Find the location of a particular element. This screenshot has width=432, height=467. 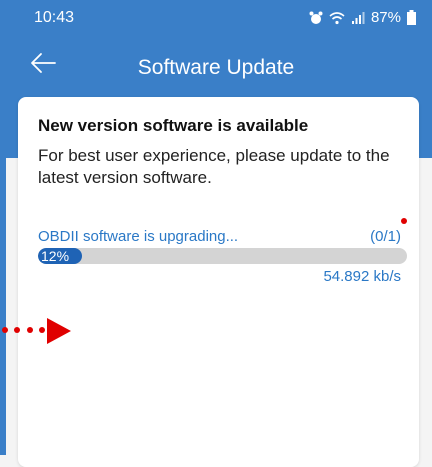

dialog-title: New version software is available is located at coordinates (173, 125).